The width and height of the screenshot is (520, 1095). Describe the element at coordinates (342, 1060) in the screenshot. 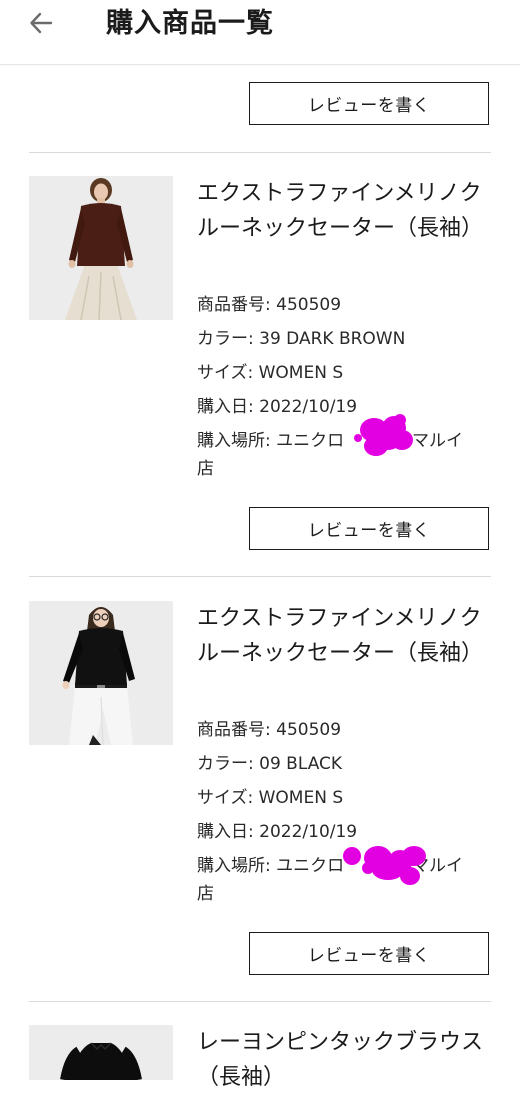

I see `product-name: レーヨンピンタックブラウス（長袖）` at that location.